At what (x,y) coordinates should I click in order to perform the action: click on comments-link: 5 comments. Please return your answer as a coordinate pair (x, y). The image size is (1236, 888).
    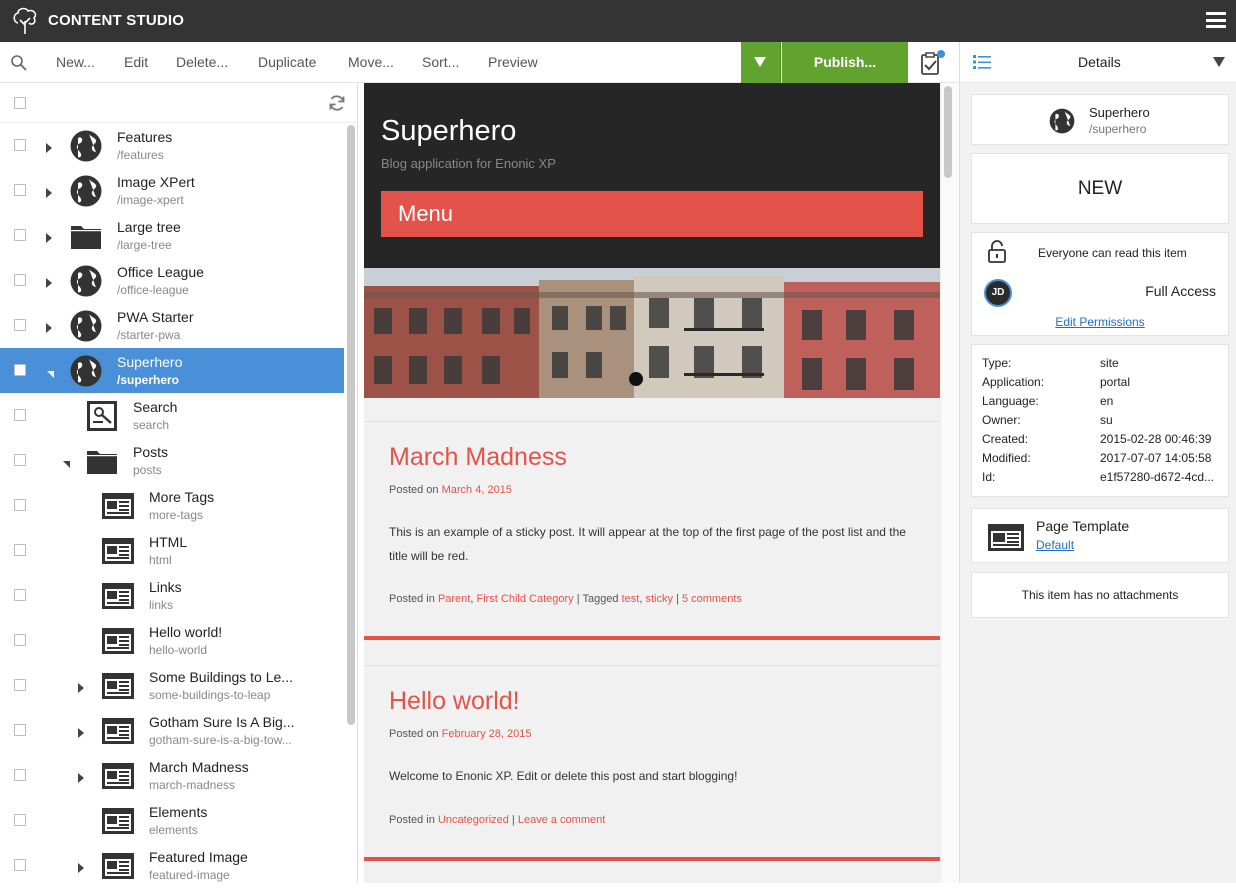
    Looking at the image, I should click on (712, 599).